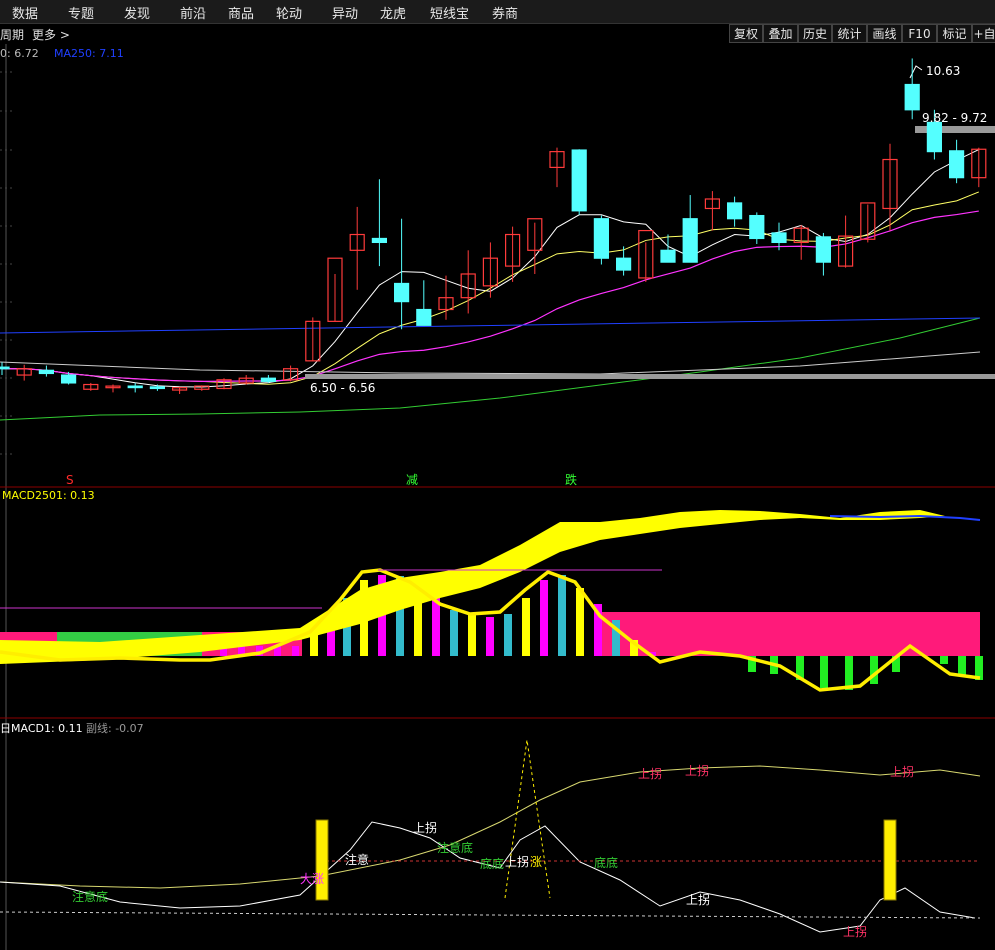 The image size is (995, 950). I want to click on ma250-line, so click(490, 325).